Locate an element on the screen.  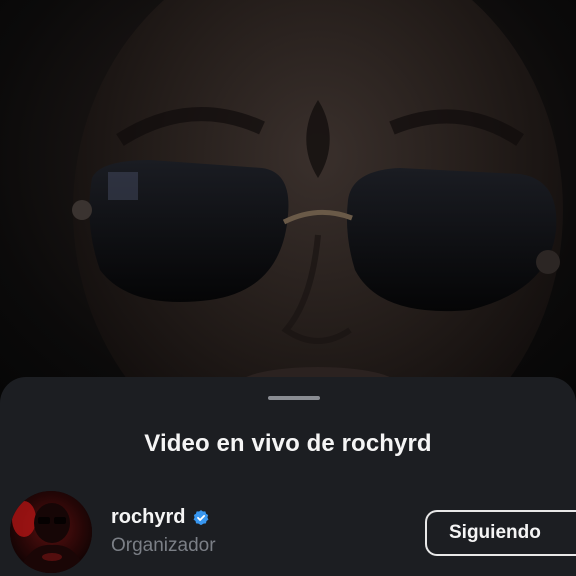
organizer-role-label: Organizador is located at coordinates (163, 545).